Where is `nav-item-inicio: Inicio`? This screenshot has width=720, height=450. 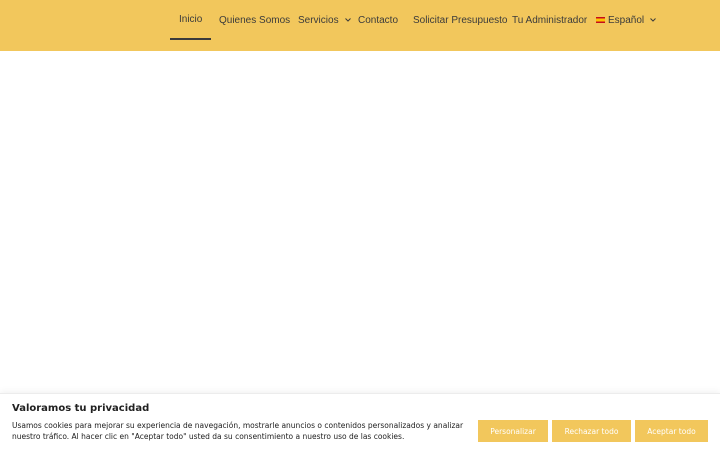
nav-item-inicio: Inicio is located at coordinates (191, 20).